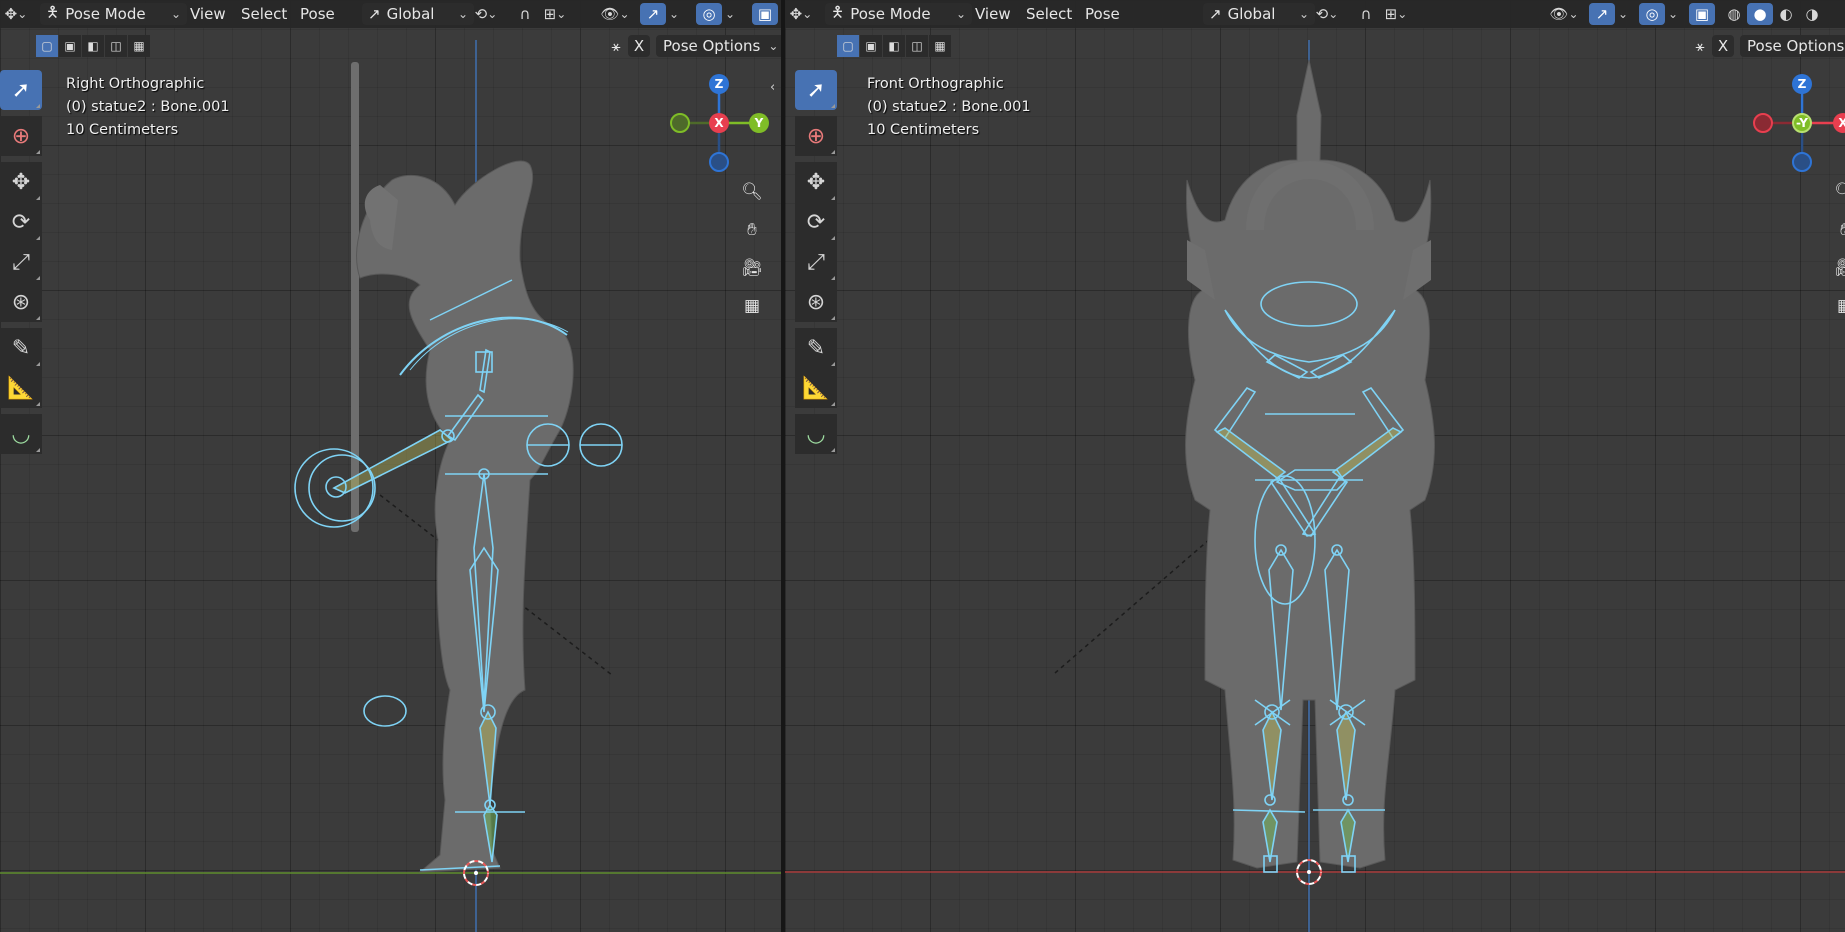 The image size is (1845, 932). I want to click on xray-icon: ▣, so click(1702, 14).